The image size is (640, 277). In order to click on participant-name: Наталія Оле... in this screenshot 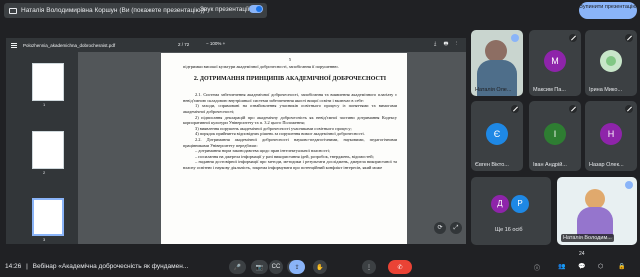, I will do `click(493, 90)`.